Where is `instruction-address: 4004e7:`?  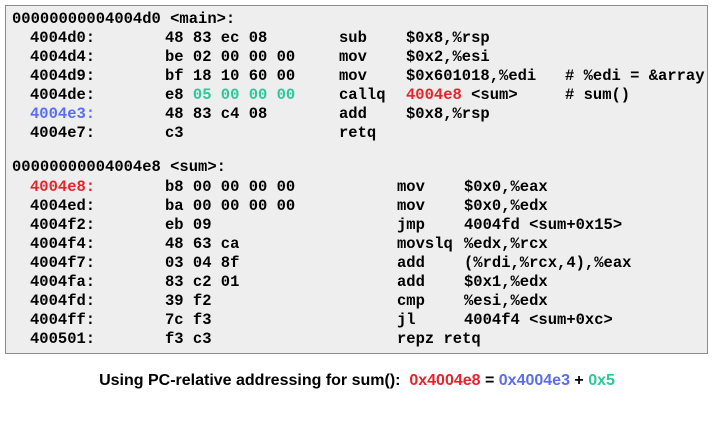
instruction-address: 4004e7: is located at coordinates (63, 133).